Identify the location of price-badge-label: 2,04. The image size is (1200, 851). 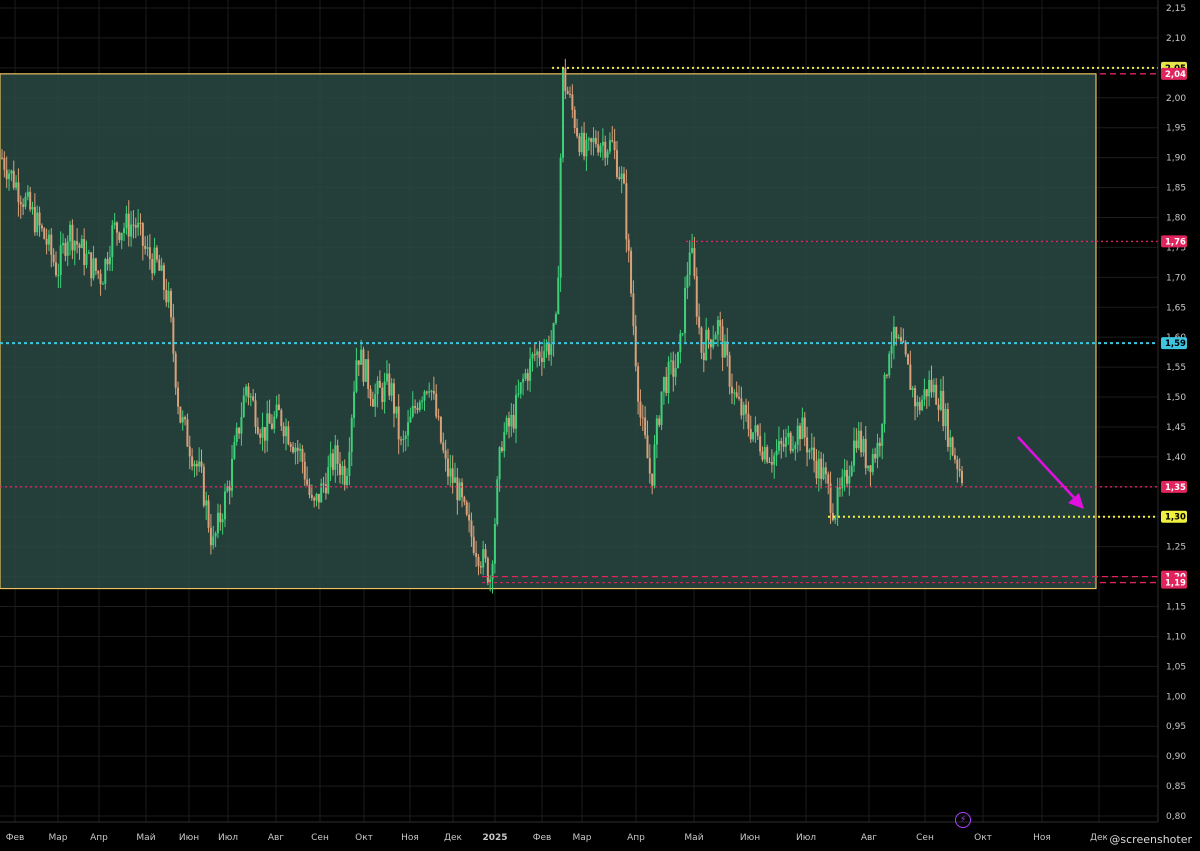
(1175, 75).